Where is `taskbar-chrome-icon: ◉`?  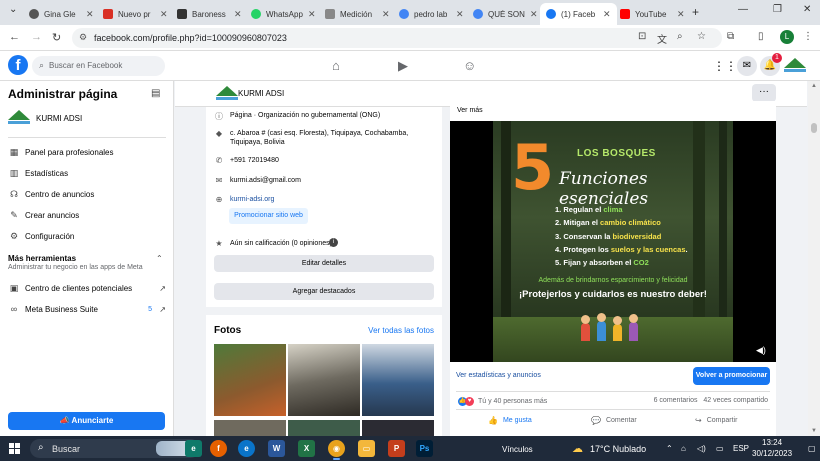
taskbar-chrome-icon: ◉ is located at coordinates (336, 450).